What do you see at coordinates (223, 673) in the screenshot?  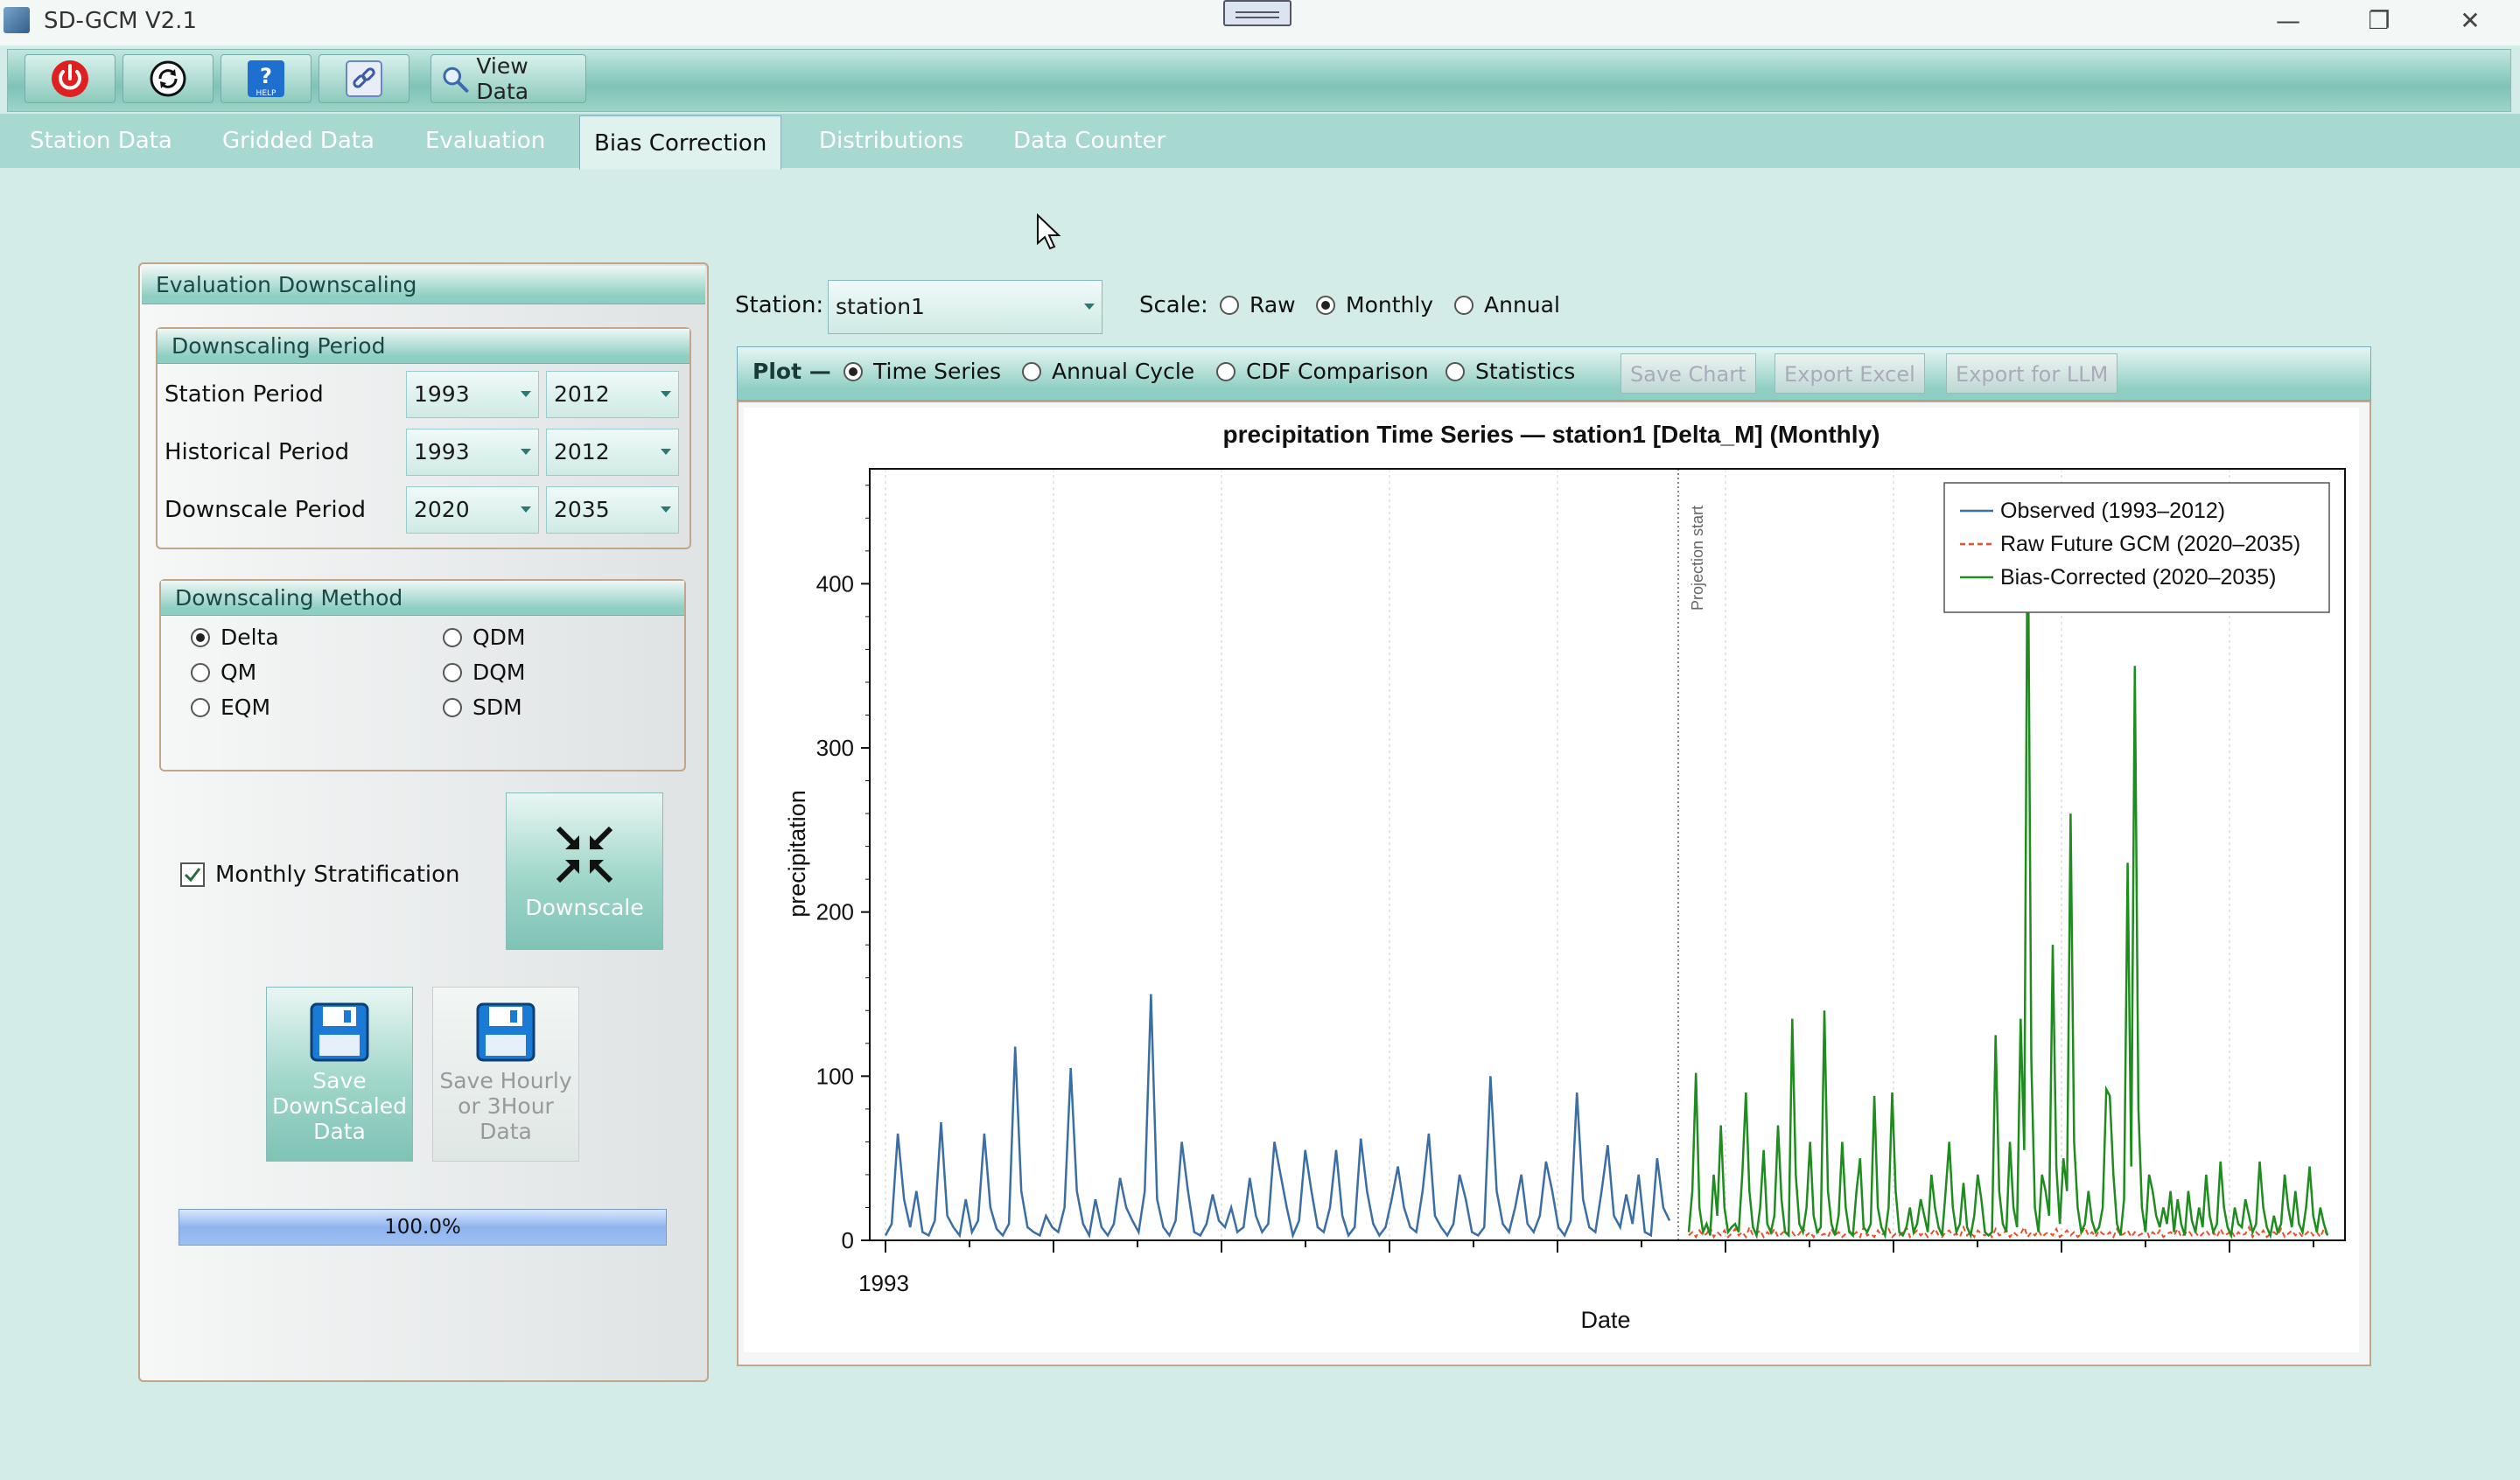 I see `method-qm-radio: QM` at bounding box center [223, 673].